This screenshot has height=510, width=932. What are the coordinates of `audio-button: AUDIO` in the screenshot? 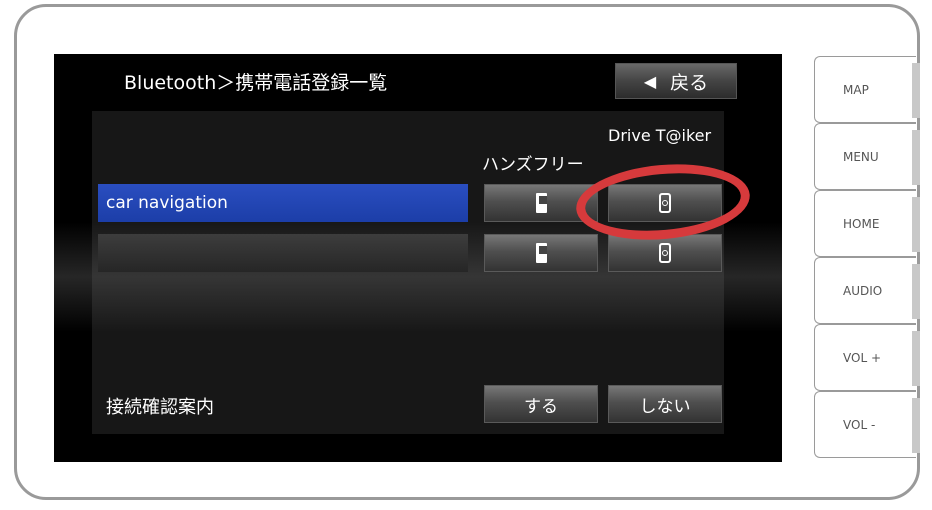 It's located at (867, 290).